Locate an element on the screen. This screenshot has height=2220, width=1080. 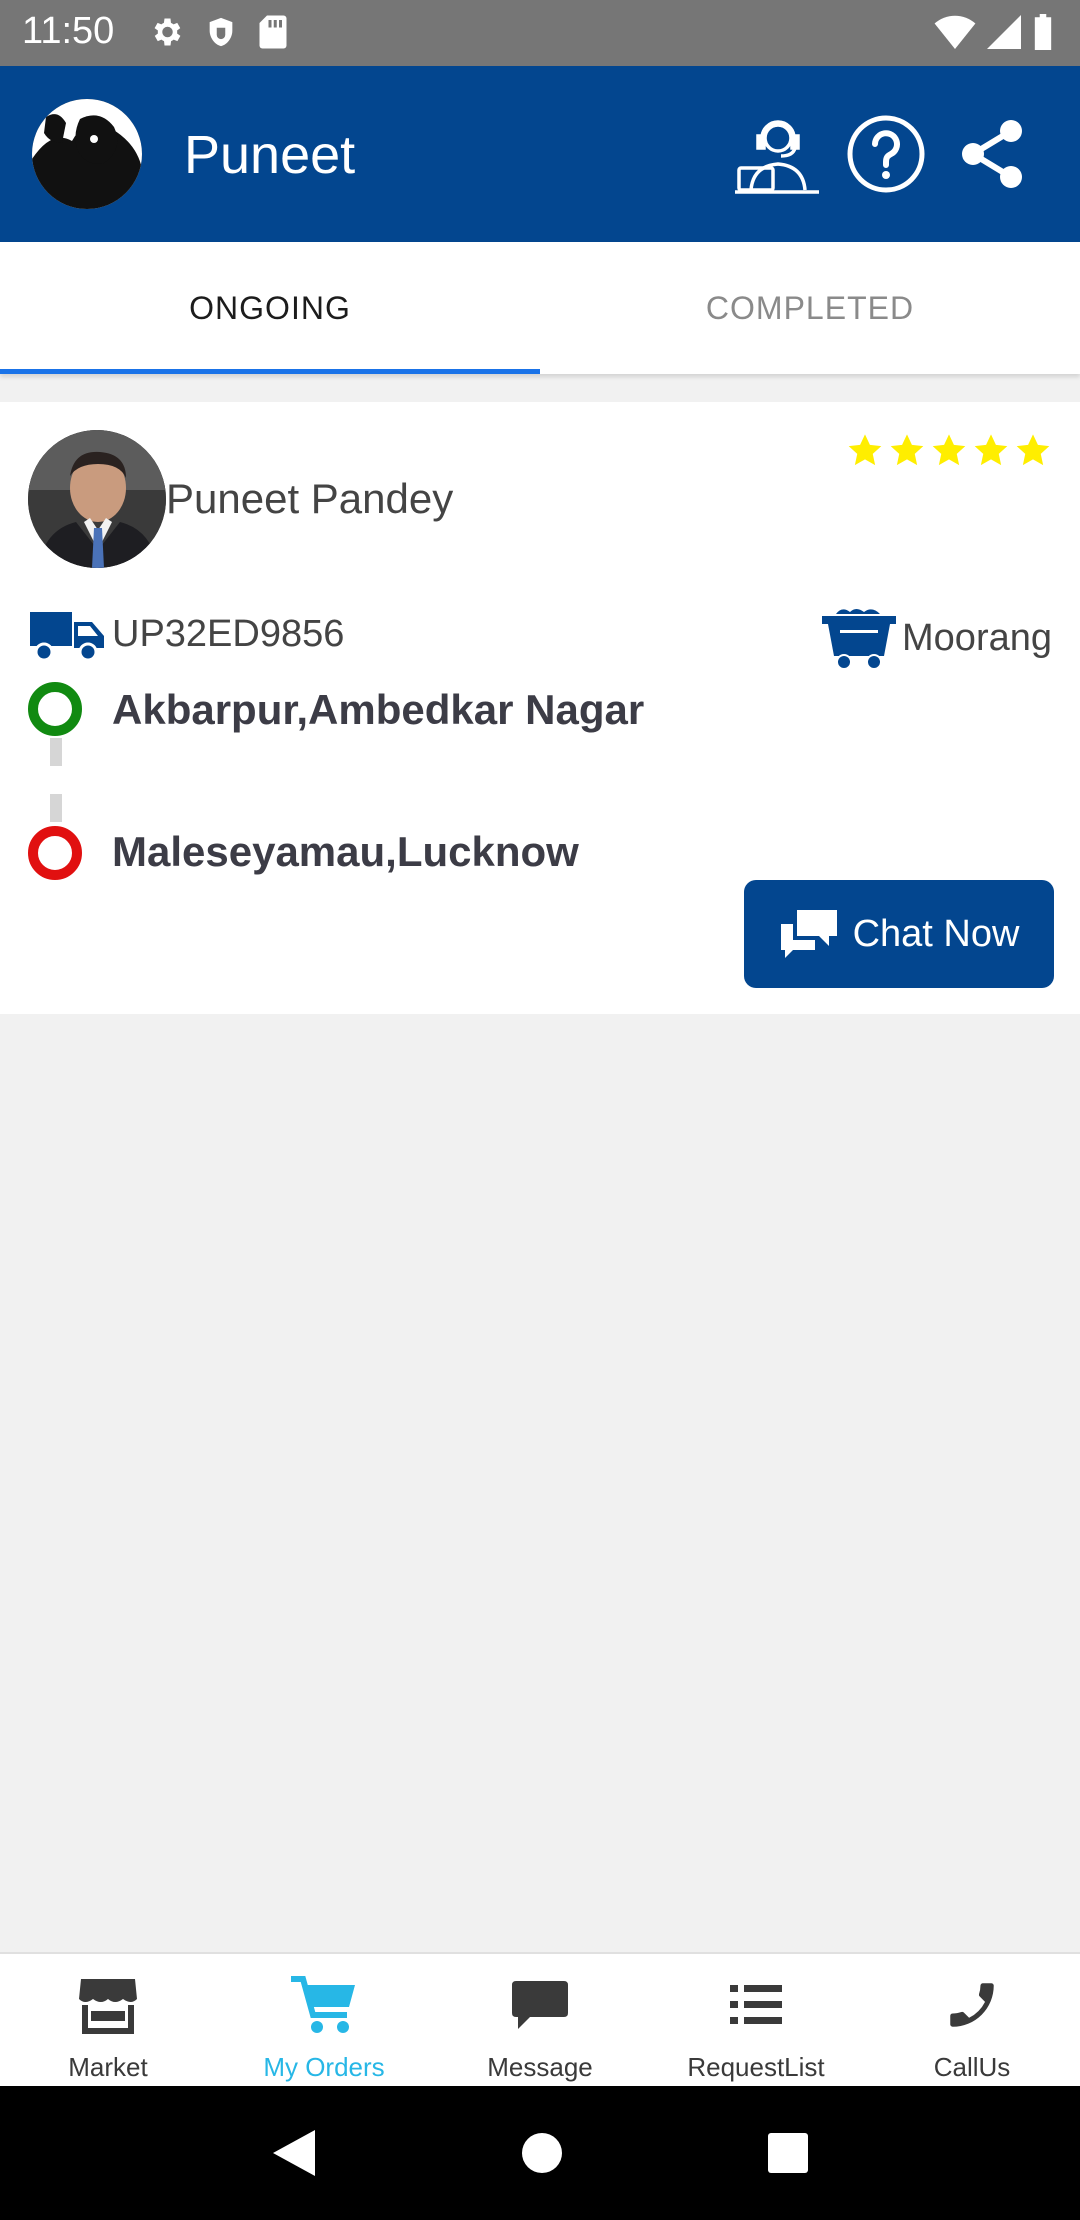
share-icon is located at coordinates (992, 154).